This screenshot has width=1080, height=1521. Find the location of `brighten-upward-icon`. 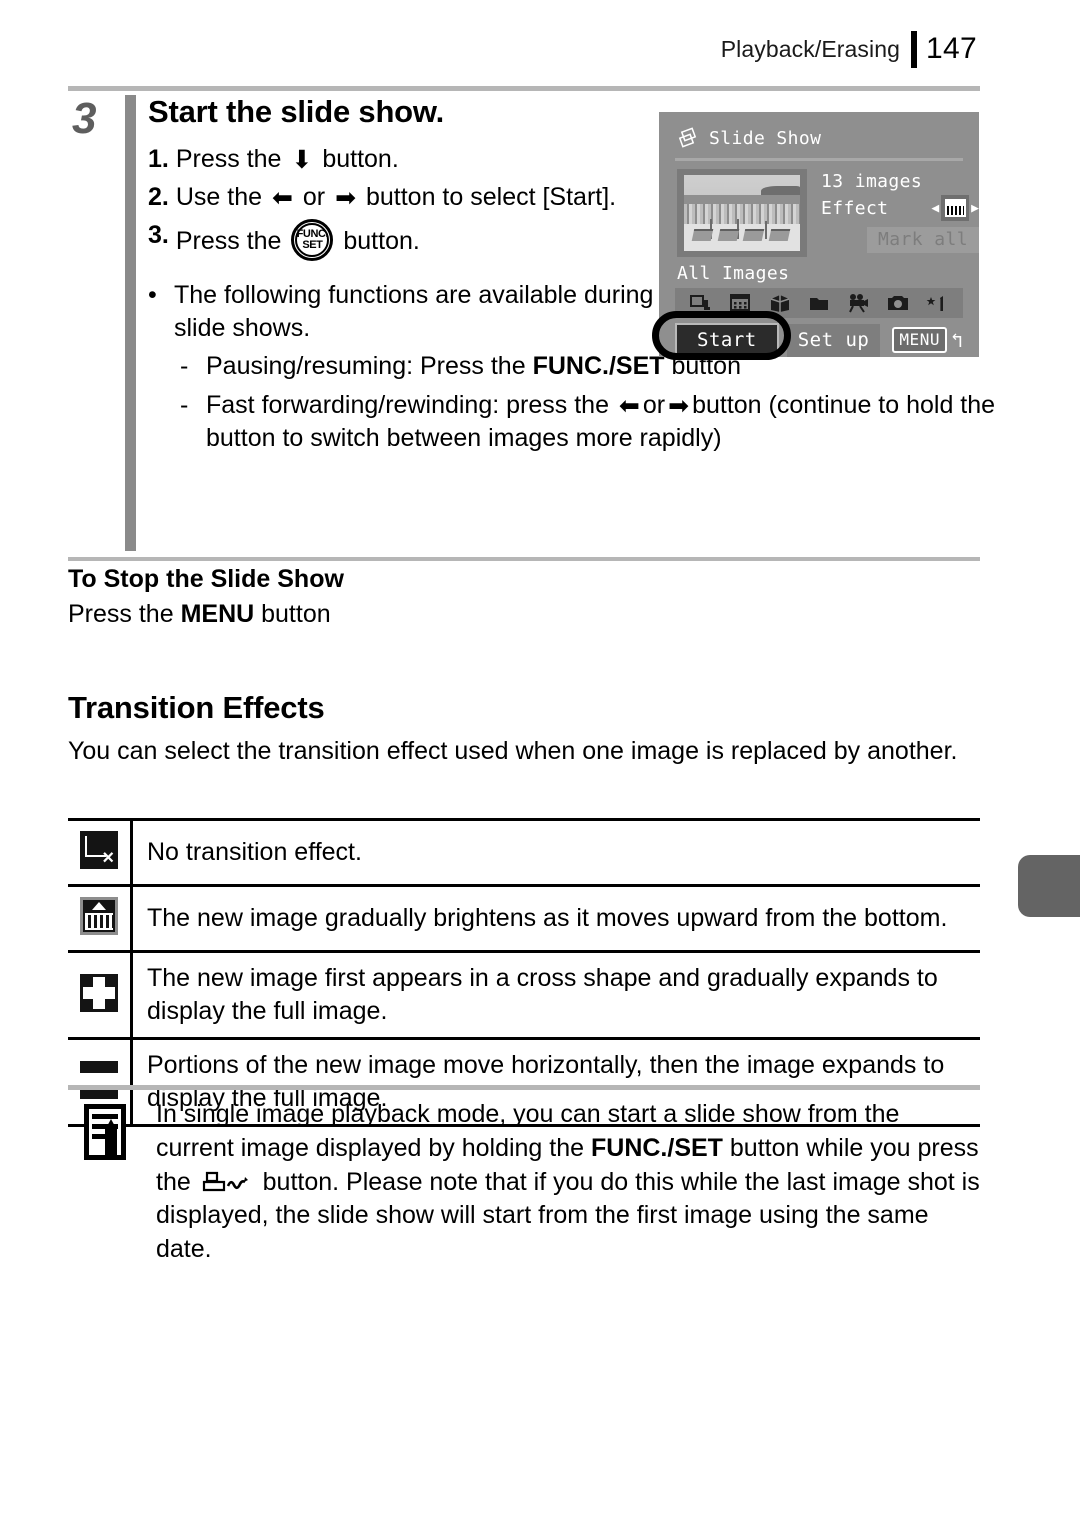

brighten-upward-icon is located at coordinates (99, 916).